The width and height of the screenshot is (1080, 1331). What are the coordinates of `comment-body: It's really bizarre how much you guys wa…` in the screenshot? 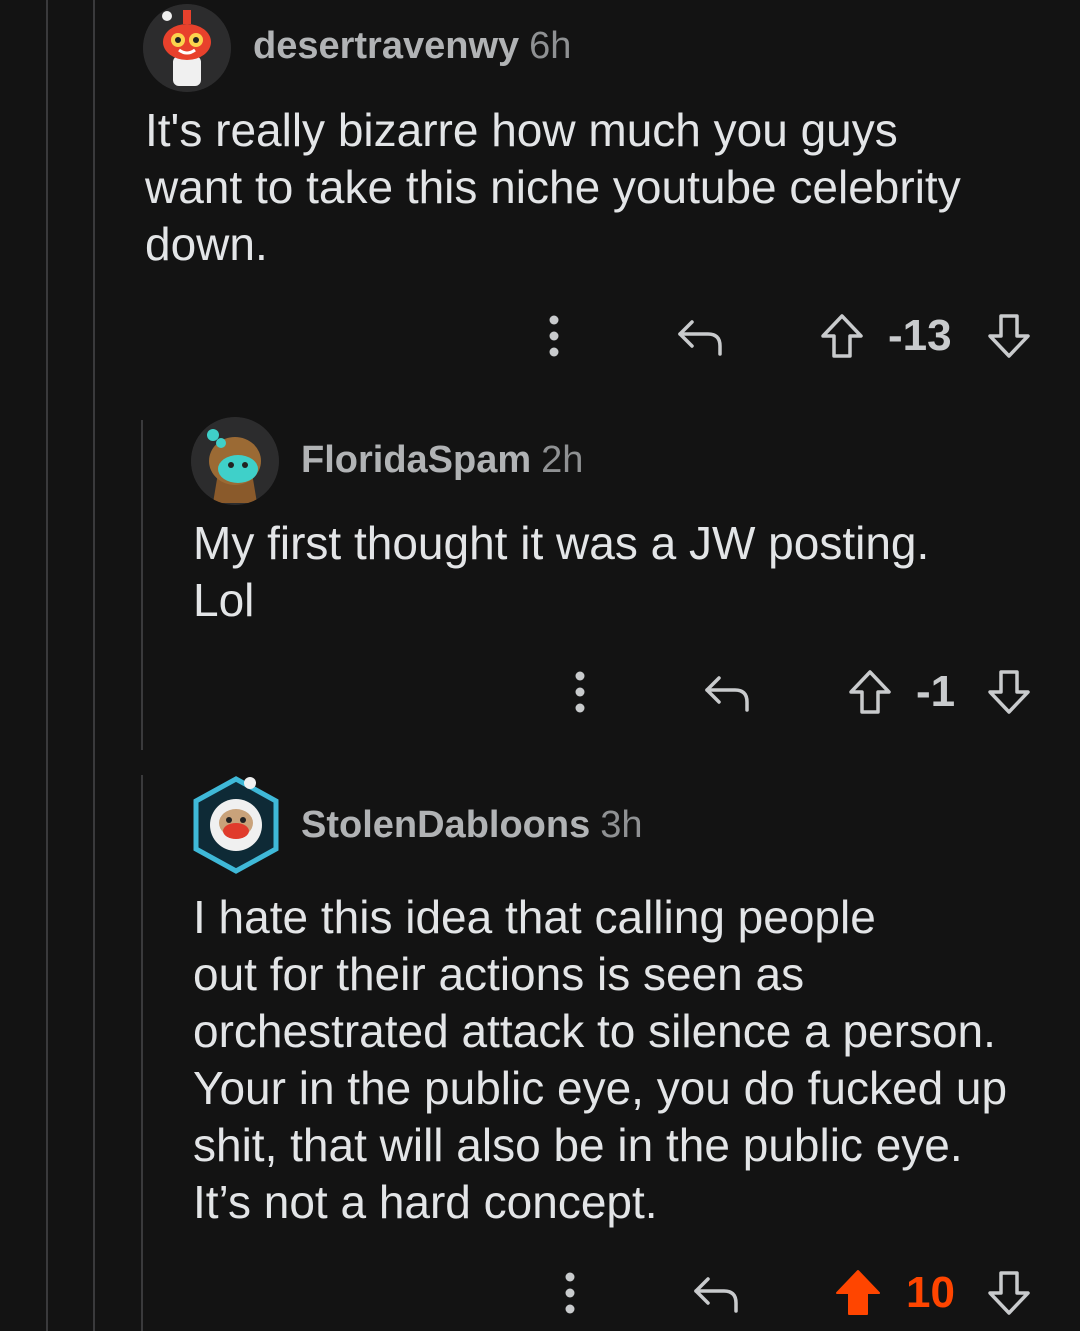 It's located at (553, 187).